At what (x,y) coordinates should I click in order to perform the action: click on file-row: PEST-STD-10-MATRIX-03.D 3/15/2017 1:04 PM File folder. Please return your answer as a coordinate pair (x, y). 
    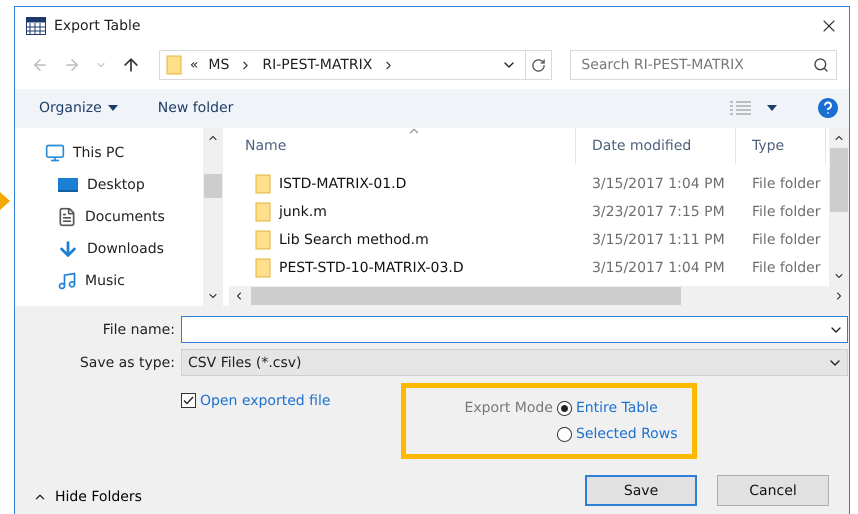
    Looking at the image, I should click on (529, 268).